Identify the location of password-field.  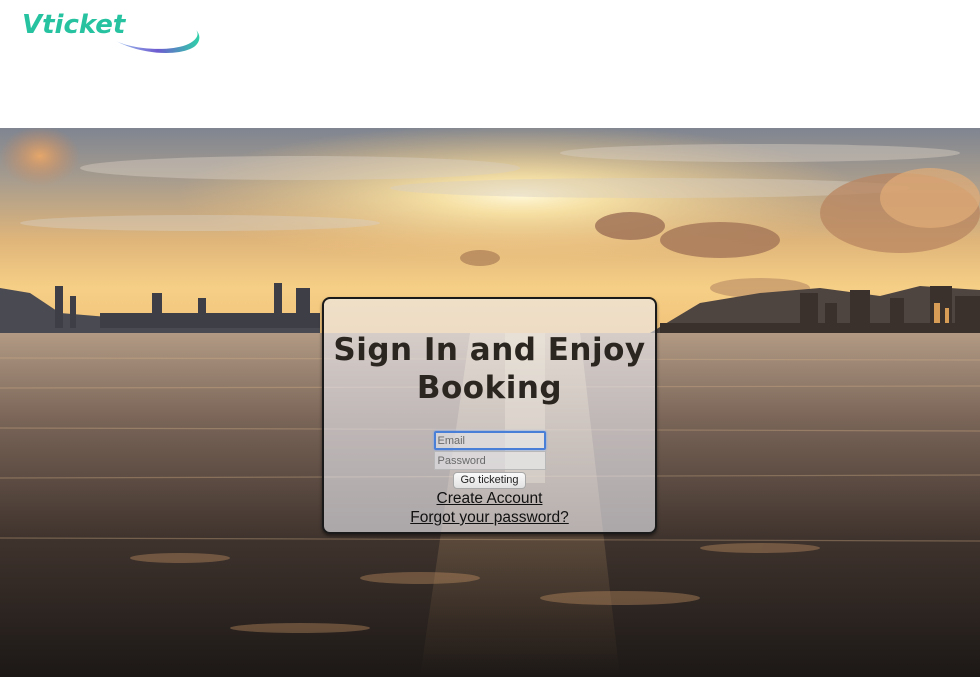
(489, 460).